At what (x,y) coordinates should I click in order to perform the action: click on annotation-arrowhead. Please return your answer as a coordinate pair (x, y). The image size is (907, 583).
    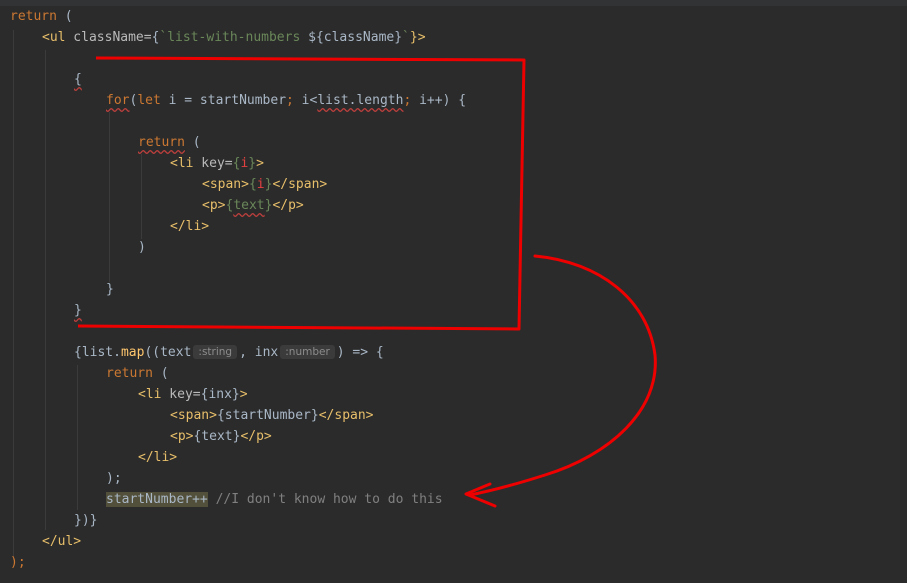
    Looking at the image, I should click on (480, 495).